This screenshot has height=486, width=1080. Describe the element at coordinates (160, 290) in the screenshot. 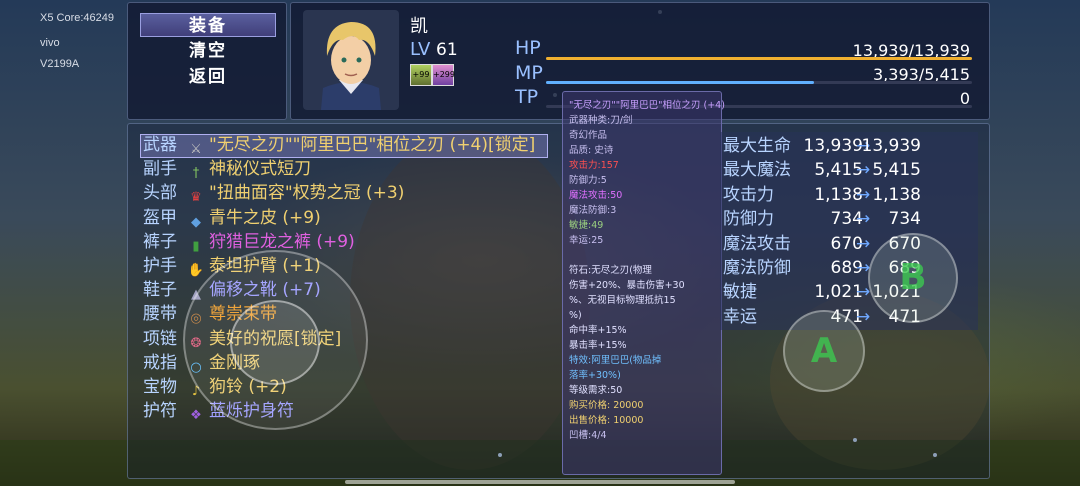

I see `slot-label: 鞋子` at that location.